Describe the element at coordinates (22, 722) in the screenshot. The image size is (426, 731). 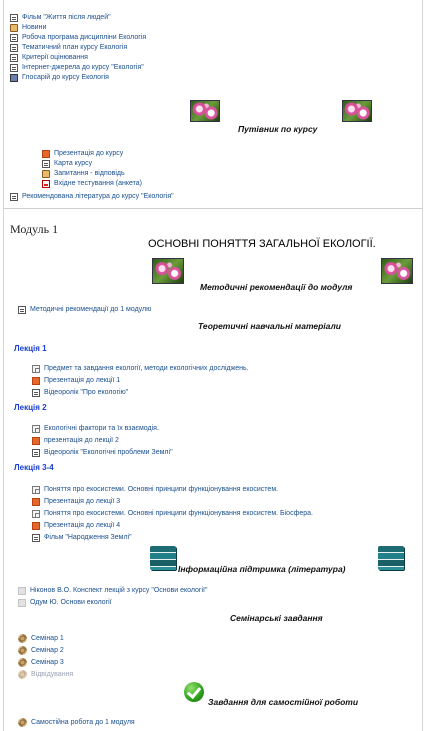
I see `assignment-icon` at that location.